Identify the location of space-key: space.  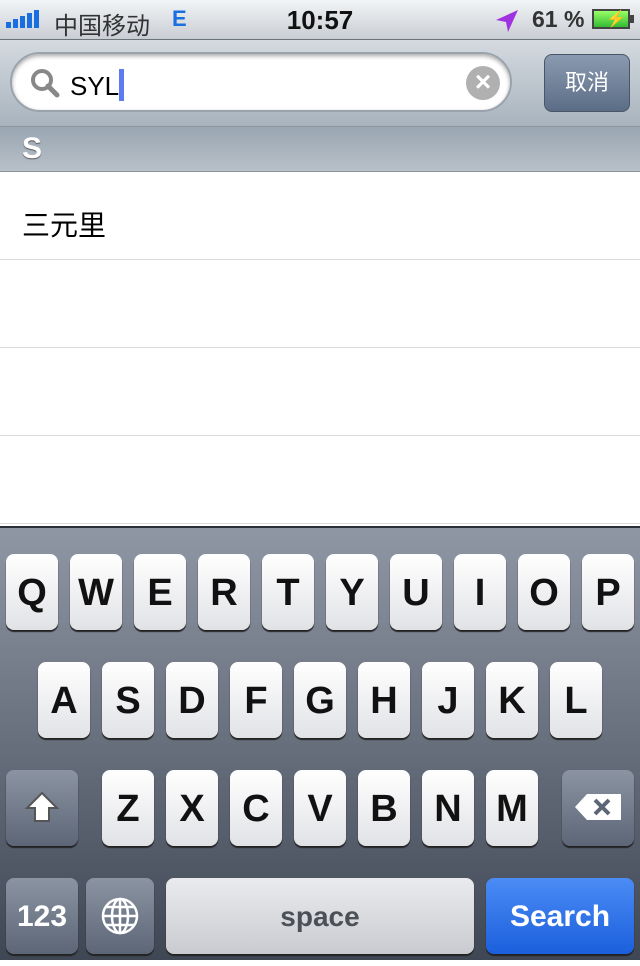
(320, 916).